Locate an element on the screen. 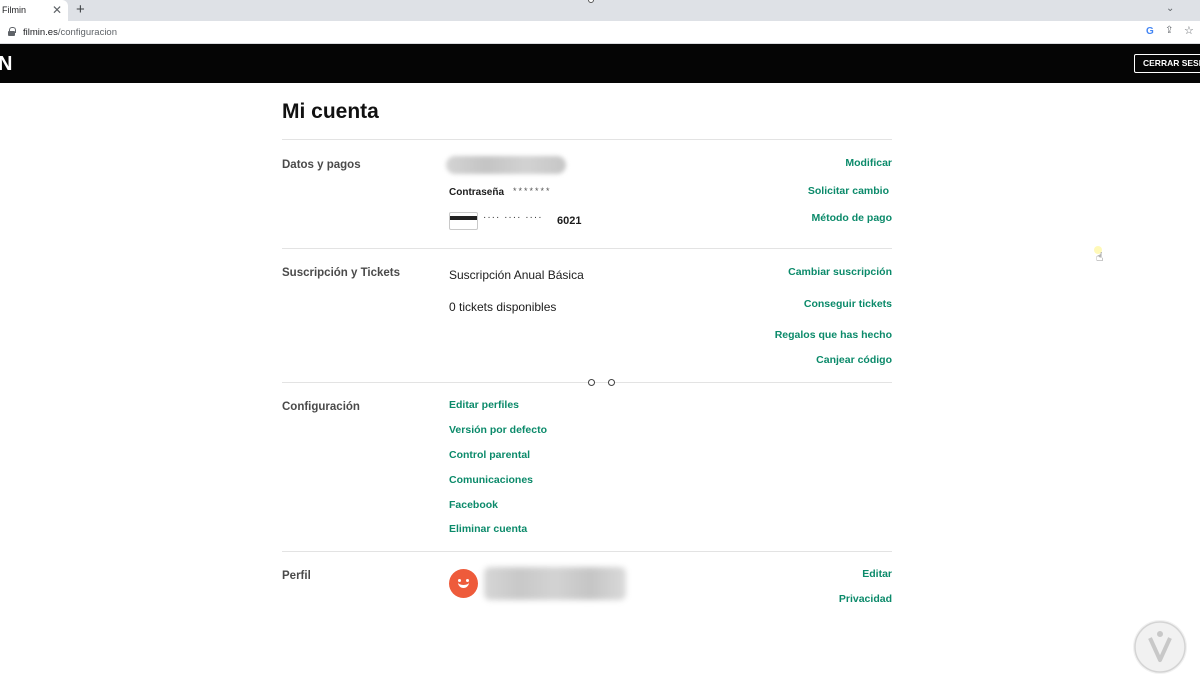 The image size is (1200, 689). parental-control-link: Control parental is located at coordinates (489, 455).